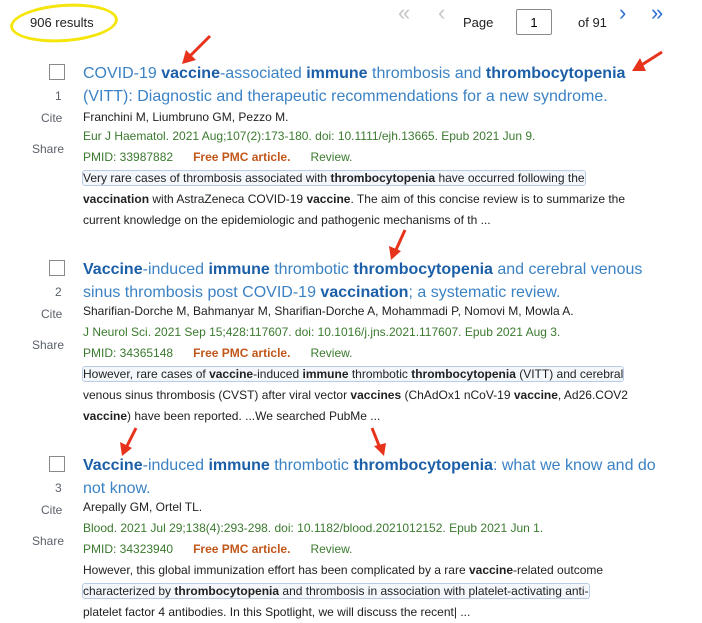 The image size is (702, 623). Describe the element at coordinates (364, 292) in the screenshot. I see `title-segment: vaccination` at that location.